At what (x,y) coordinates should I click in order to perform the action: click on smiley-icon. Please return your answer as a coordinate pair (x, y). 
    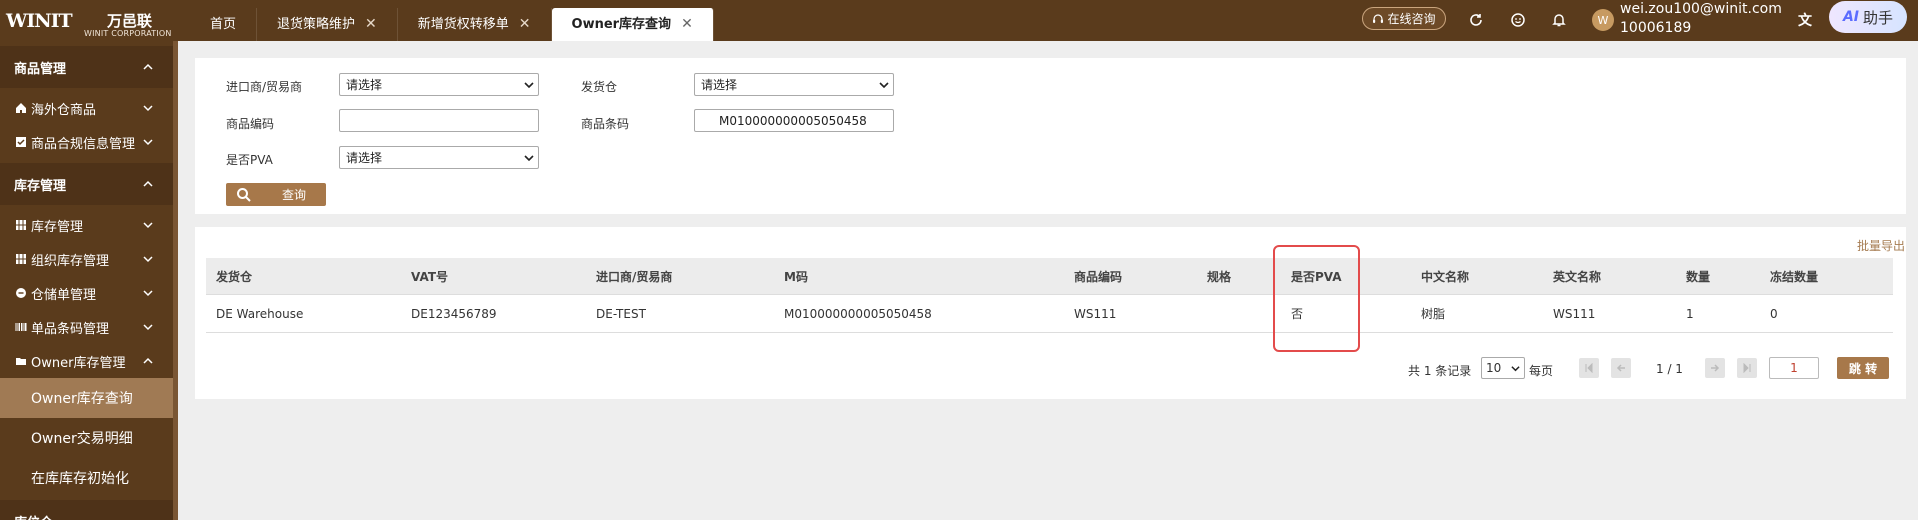
    Looking at the image, I should click on (1518, 20).